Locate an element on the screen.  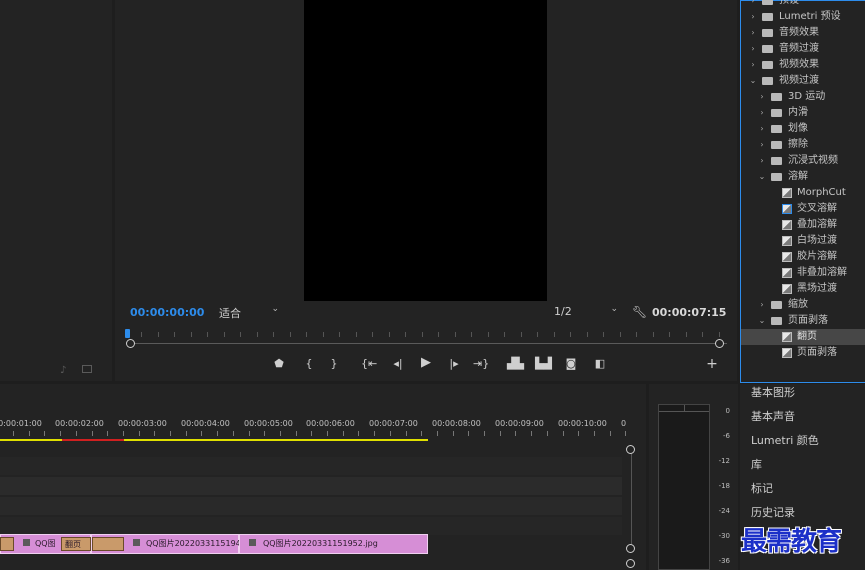
effects-folder: › 擦除 is located at coordinates (803, 145).